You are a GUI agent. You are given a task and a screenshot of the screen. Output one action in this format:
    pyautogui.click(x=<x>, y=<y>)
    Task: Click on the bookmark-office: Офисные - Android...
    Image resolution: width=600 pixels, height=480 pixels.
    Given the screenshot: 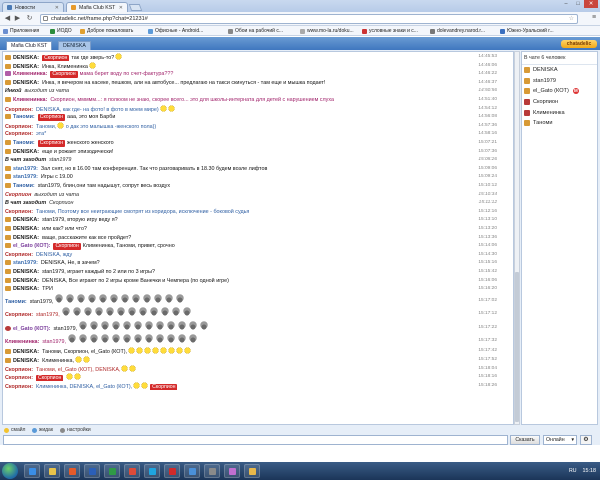 What is the action you would take?
    pyautogui.click(x=175, y=31)
    